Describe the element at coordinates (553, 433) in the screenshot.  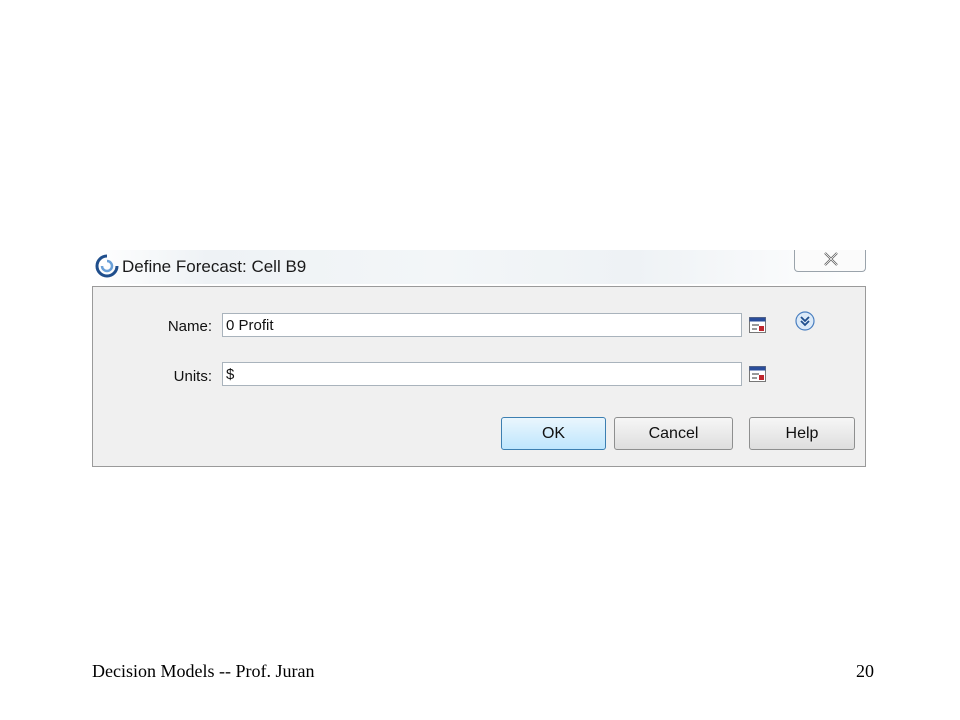
I see `ok-button: OK` at that location.